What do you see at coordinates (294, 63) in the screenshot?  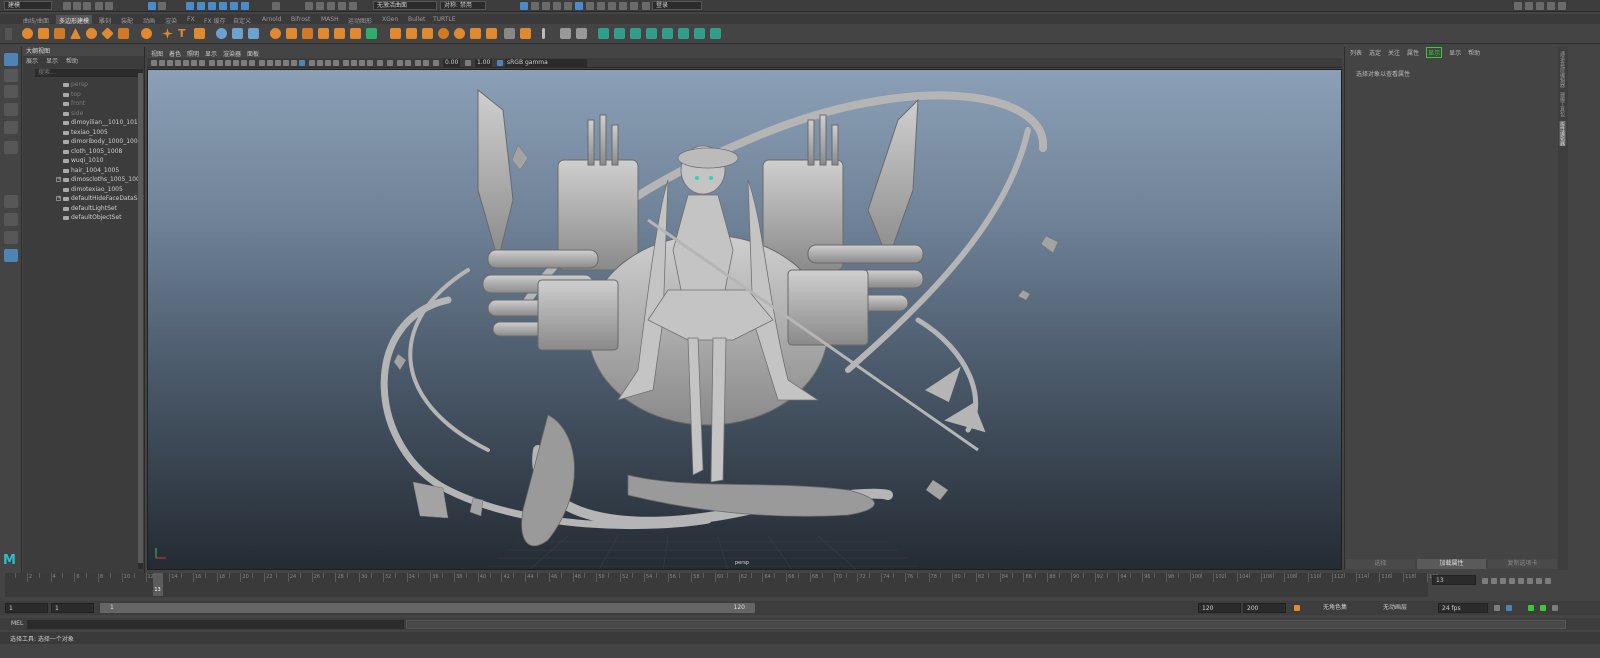 I see `use-all-lights-icon` at bounding box center [294, 63].